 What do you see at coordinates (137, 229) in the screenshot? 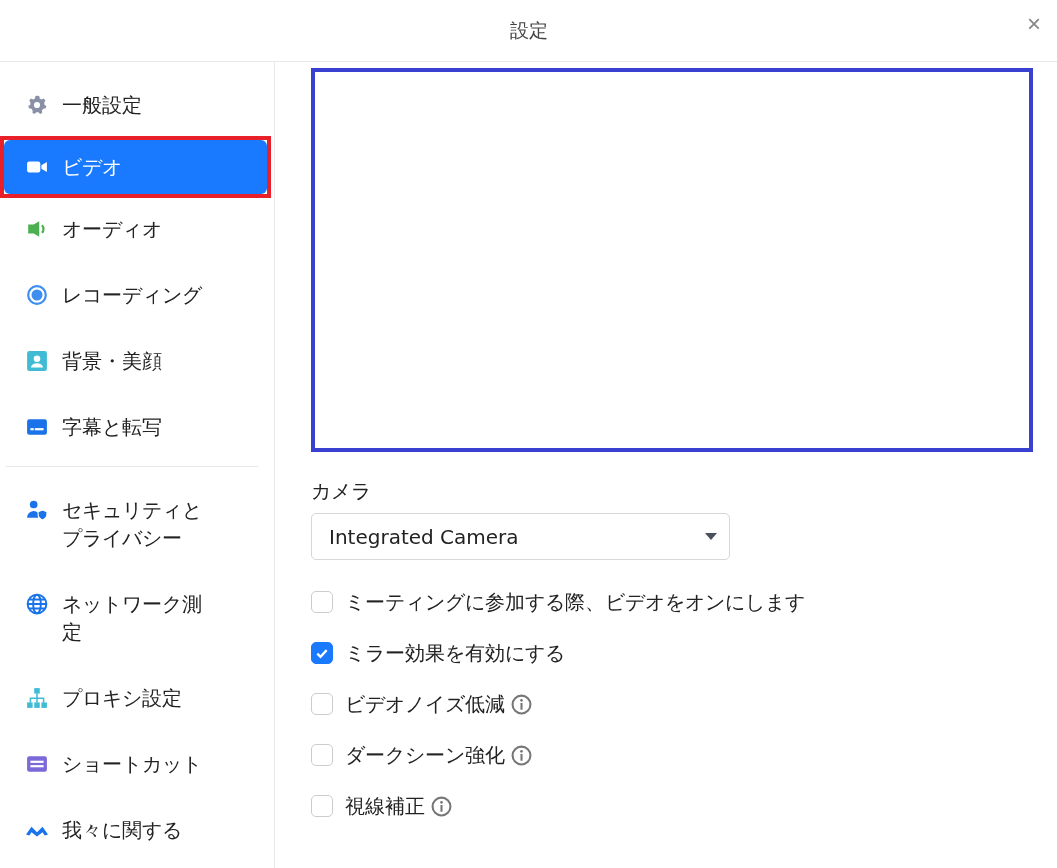
I see `sidebar-item: オーディオ` at bounding box center [137, 229].